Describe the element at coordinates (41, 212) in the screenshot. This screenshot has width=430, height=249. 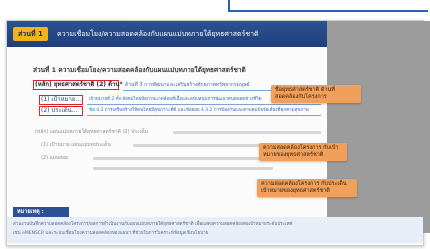
I see `notes-label: หมายเหตุ :` at that location.